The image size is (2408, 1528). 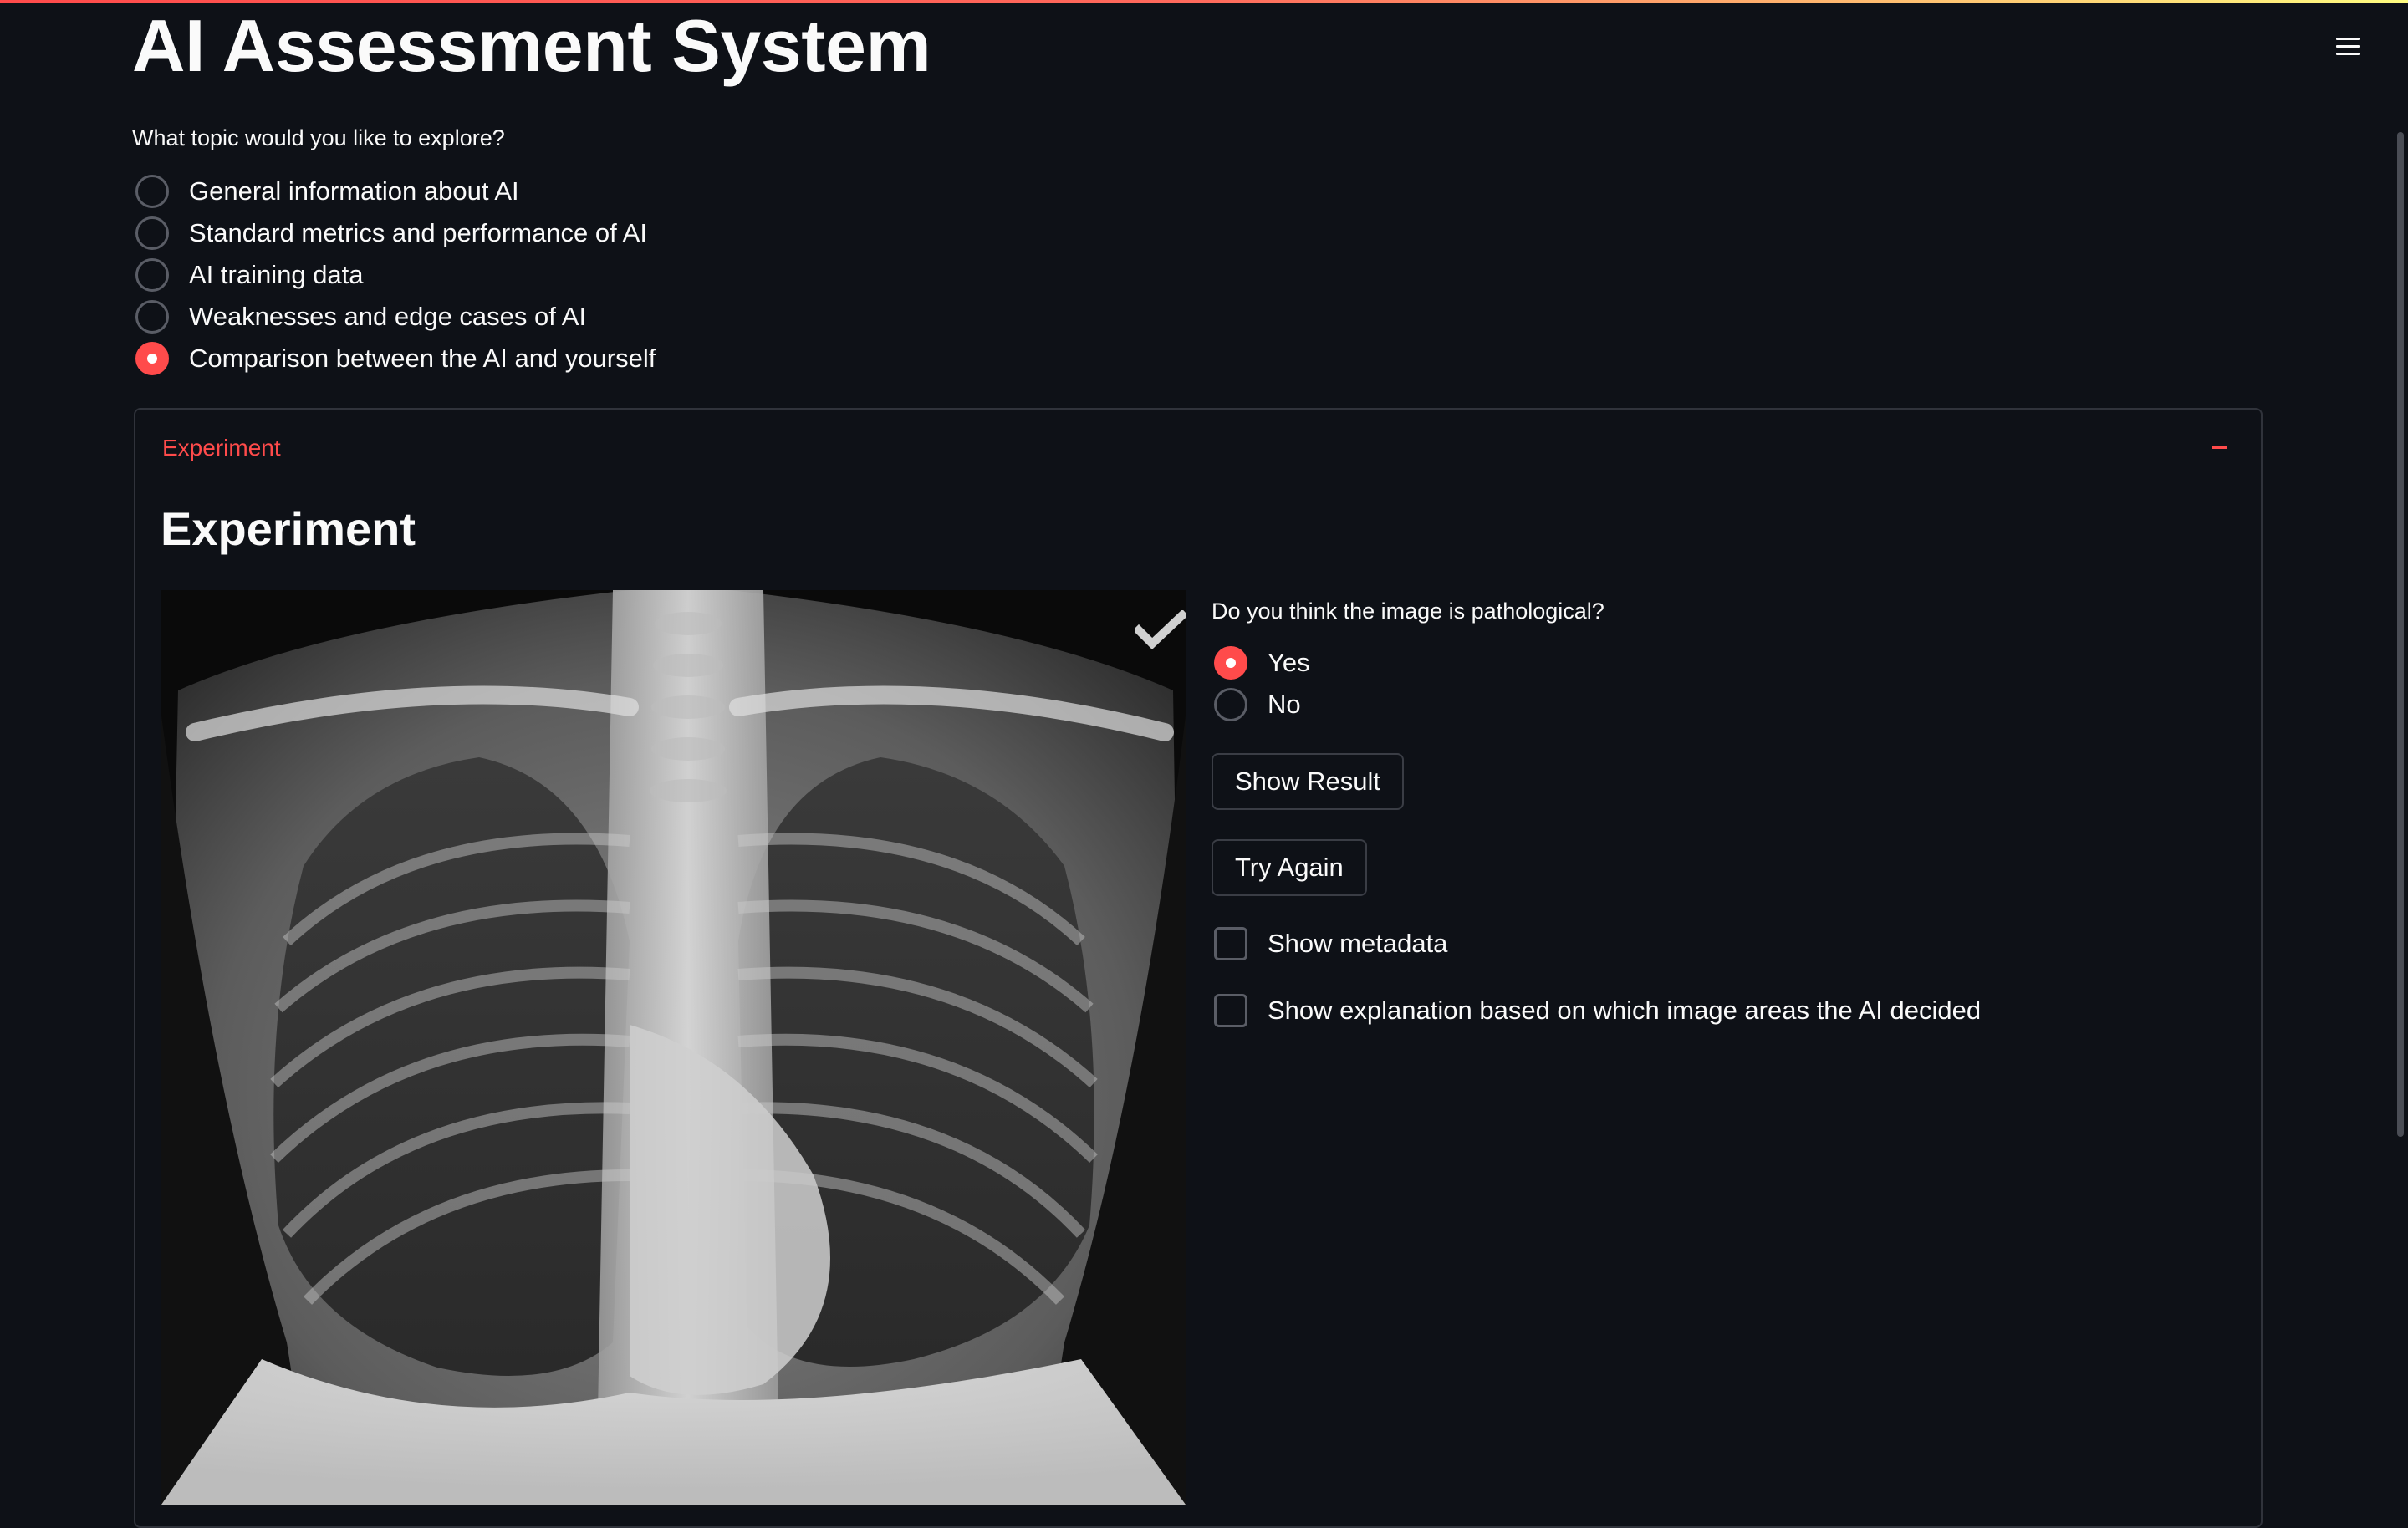 I want to click on topic-option-training-data: AI training data, so click(x=396, y=275).